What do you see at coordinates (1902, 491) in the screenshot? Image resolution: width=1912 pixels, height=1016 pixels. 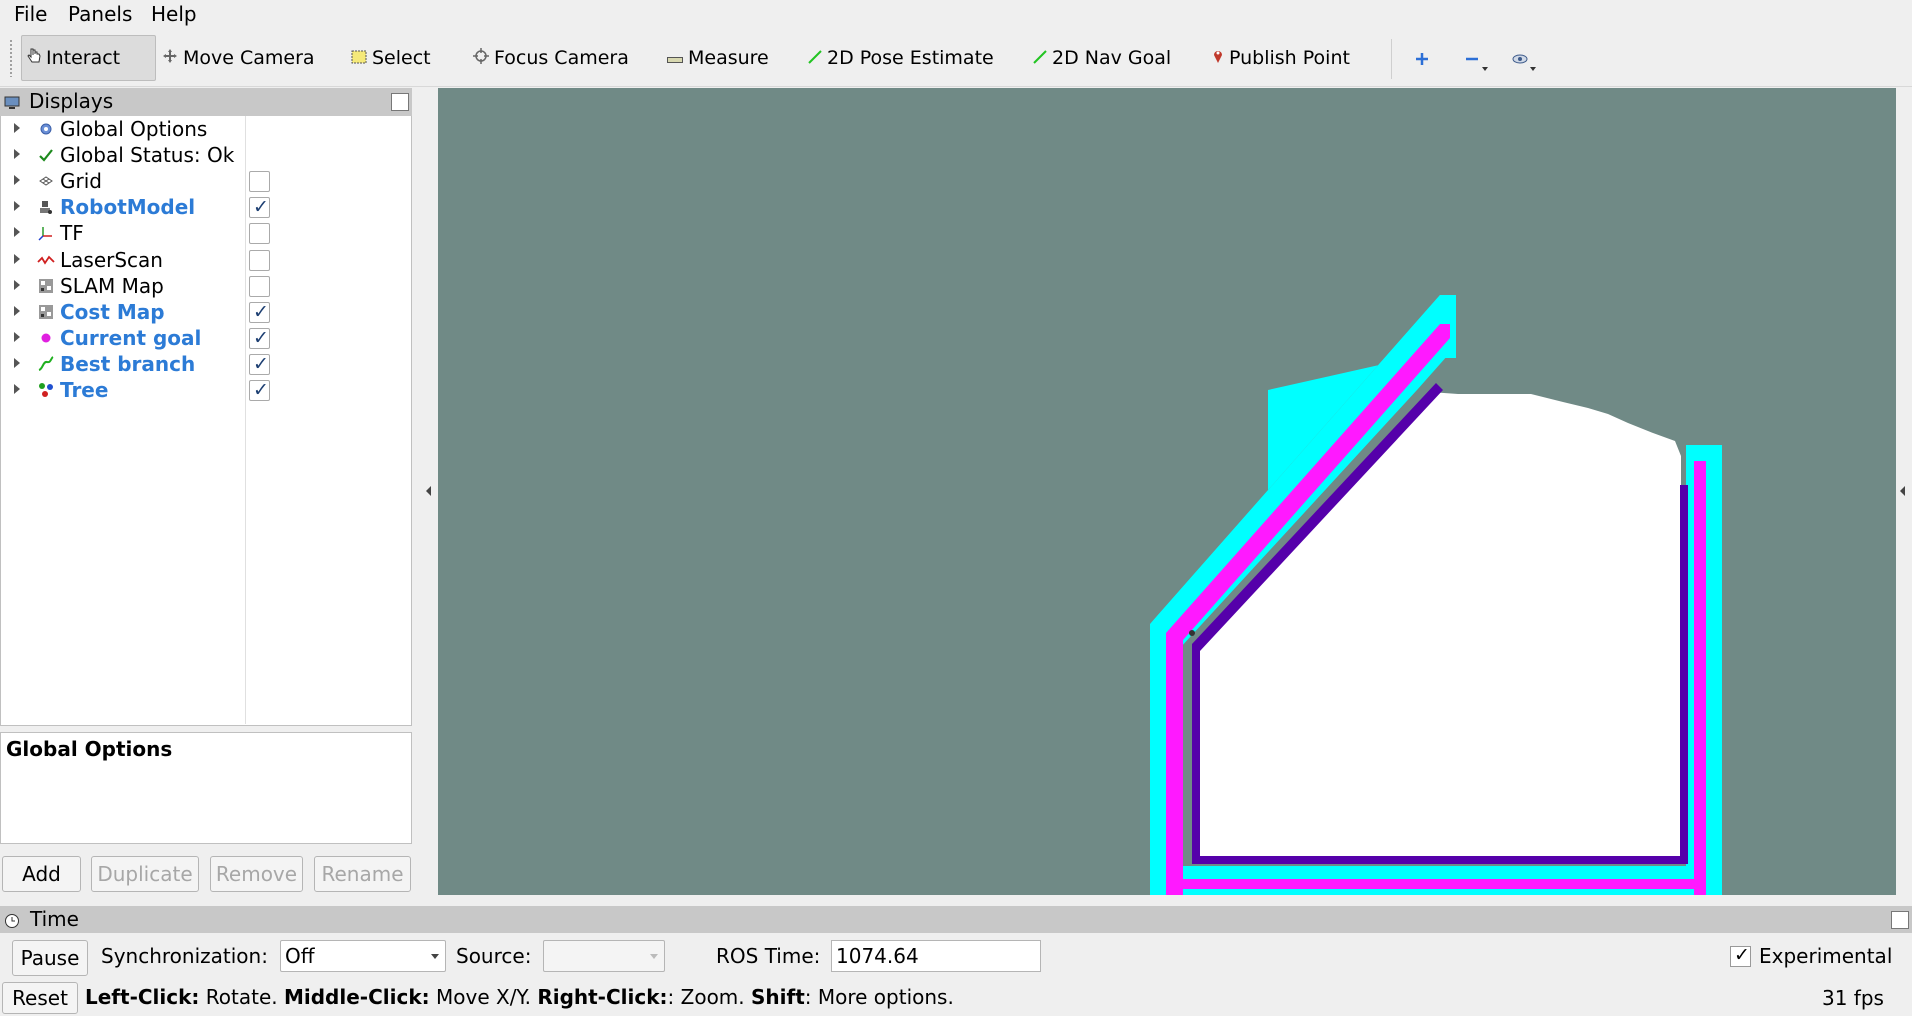 I see `right-splitter-handle` at bounding box center [1902, 491].